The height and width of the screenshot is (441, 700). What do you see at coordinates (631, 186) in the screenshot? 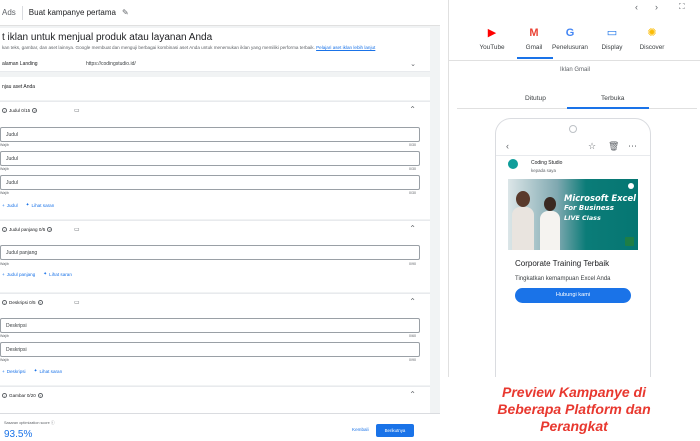
I see `brand-logo-icon` at bounding box center [631, 186].